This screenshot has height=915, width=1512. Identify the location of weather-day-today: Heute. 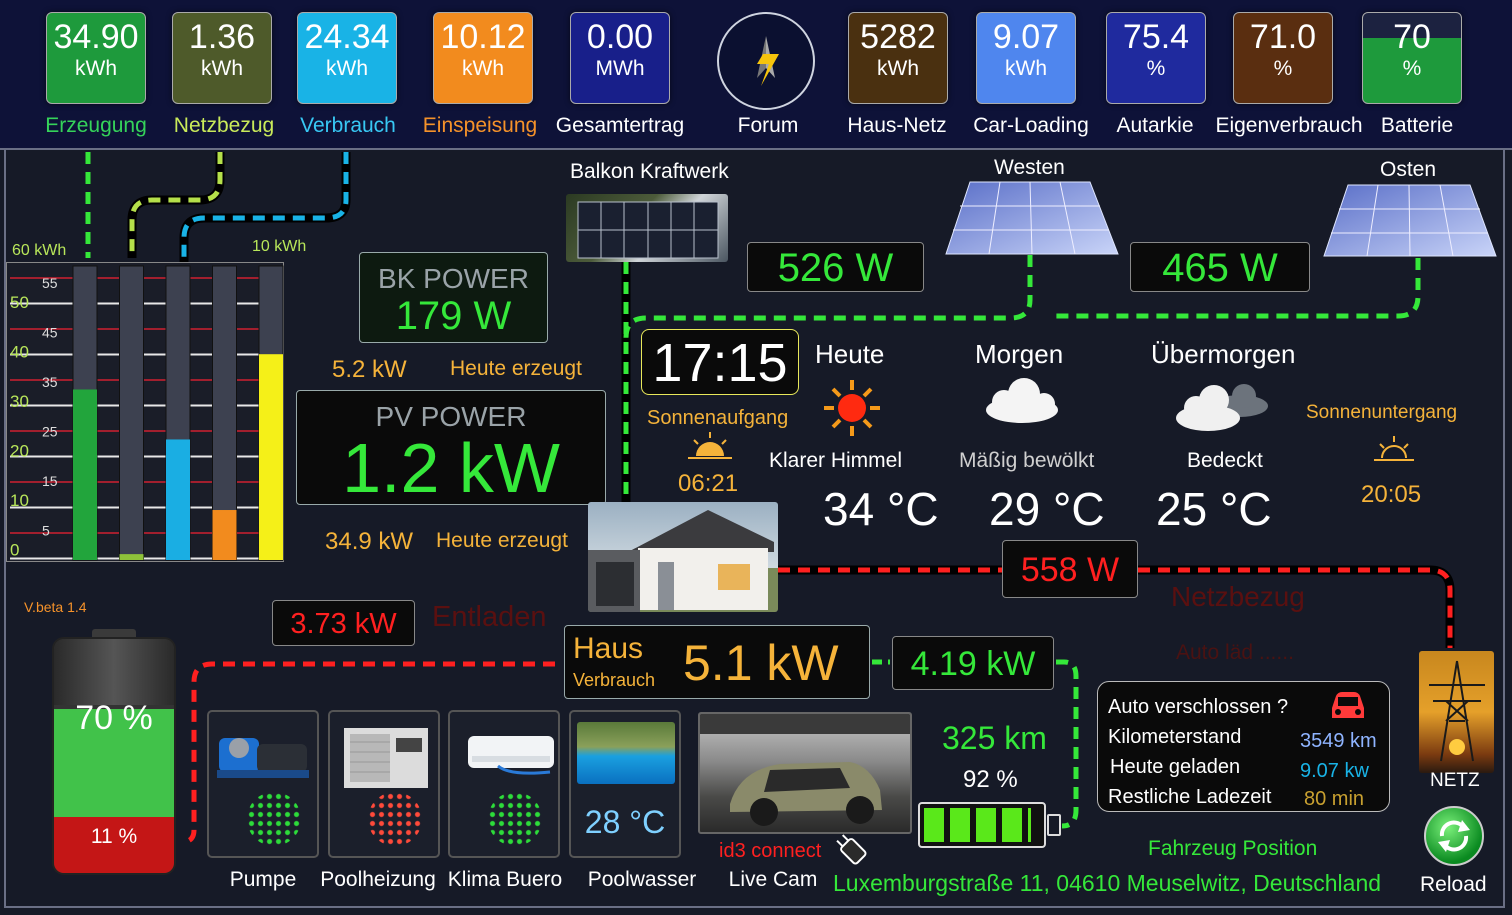
(850, 354).